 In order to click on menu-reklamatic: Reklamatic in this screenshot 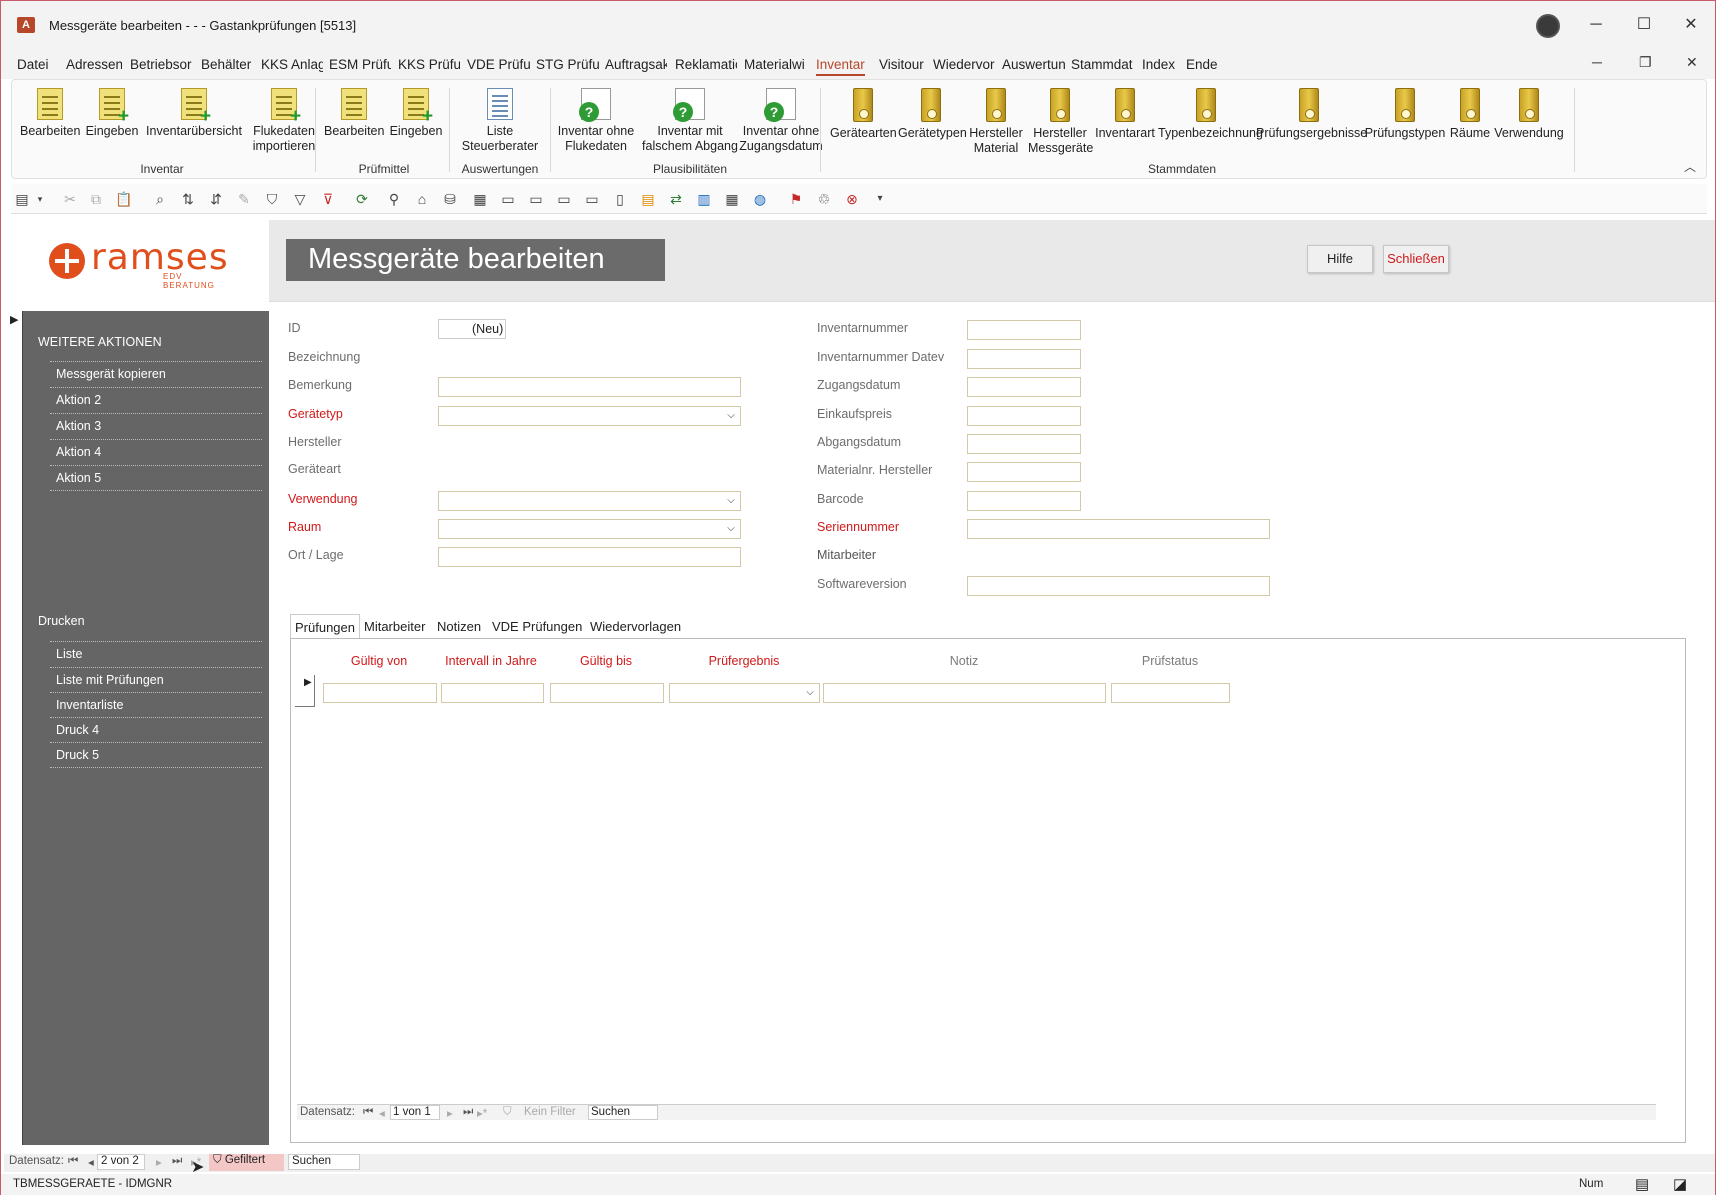, I will do `click(706, 64)`.